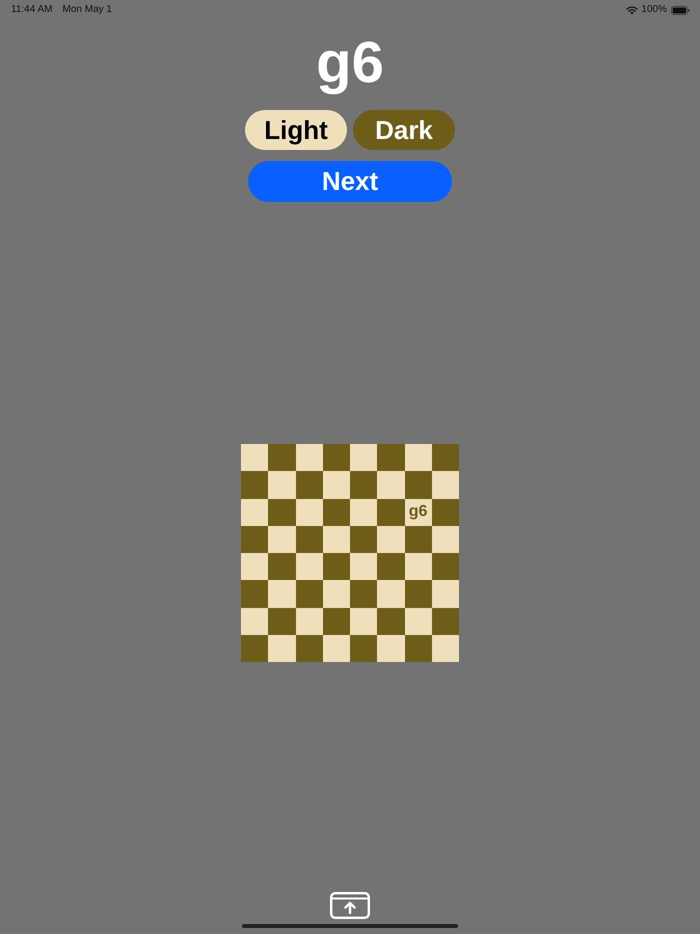 The image size is (700, 934). Describe the element at coordinates (404, 130) in the screenshot. I see `answer-button: Dark` at that location.